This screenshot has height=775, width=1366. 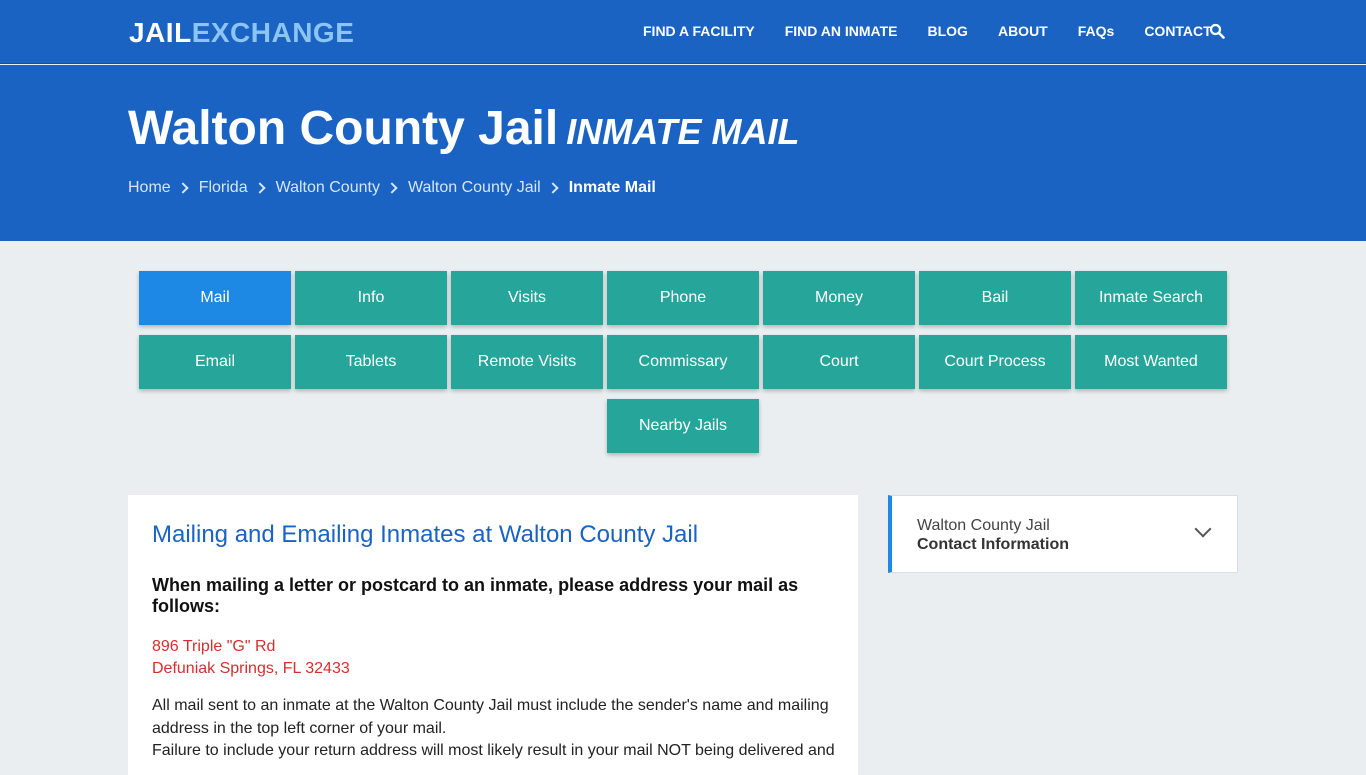 I want to click on tab-visits: Visits, so click(x=527, y=298).